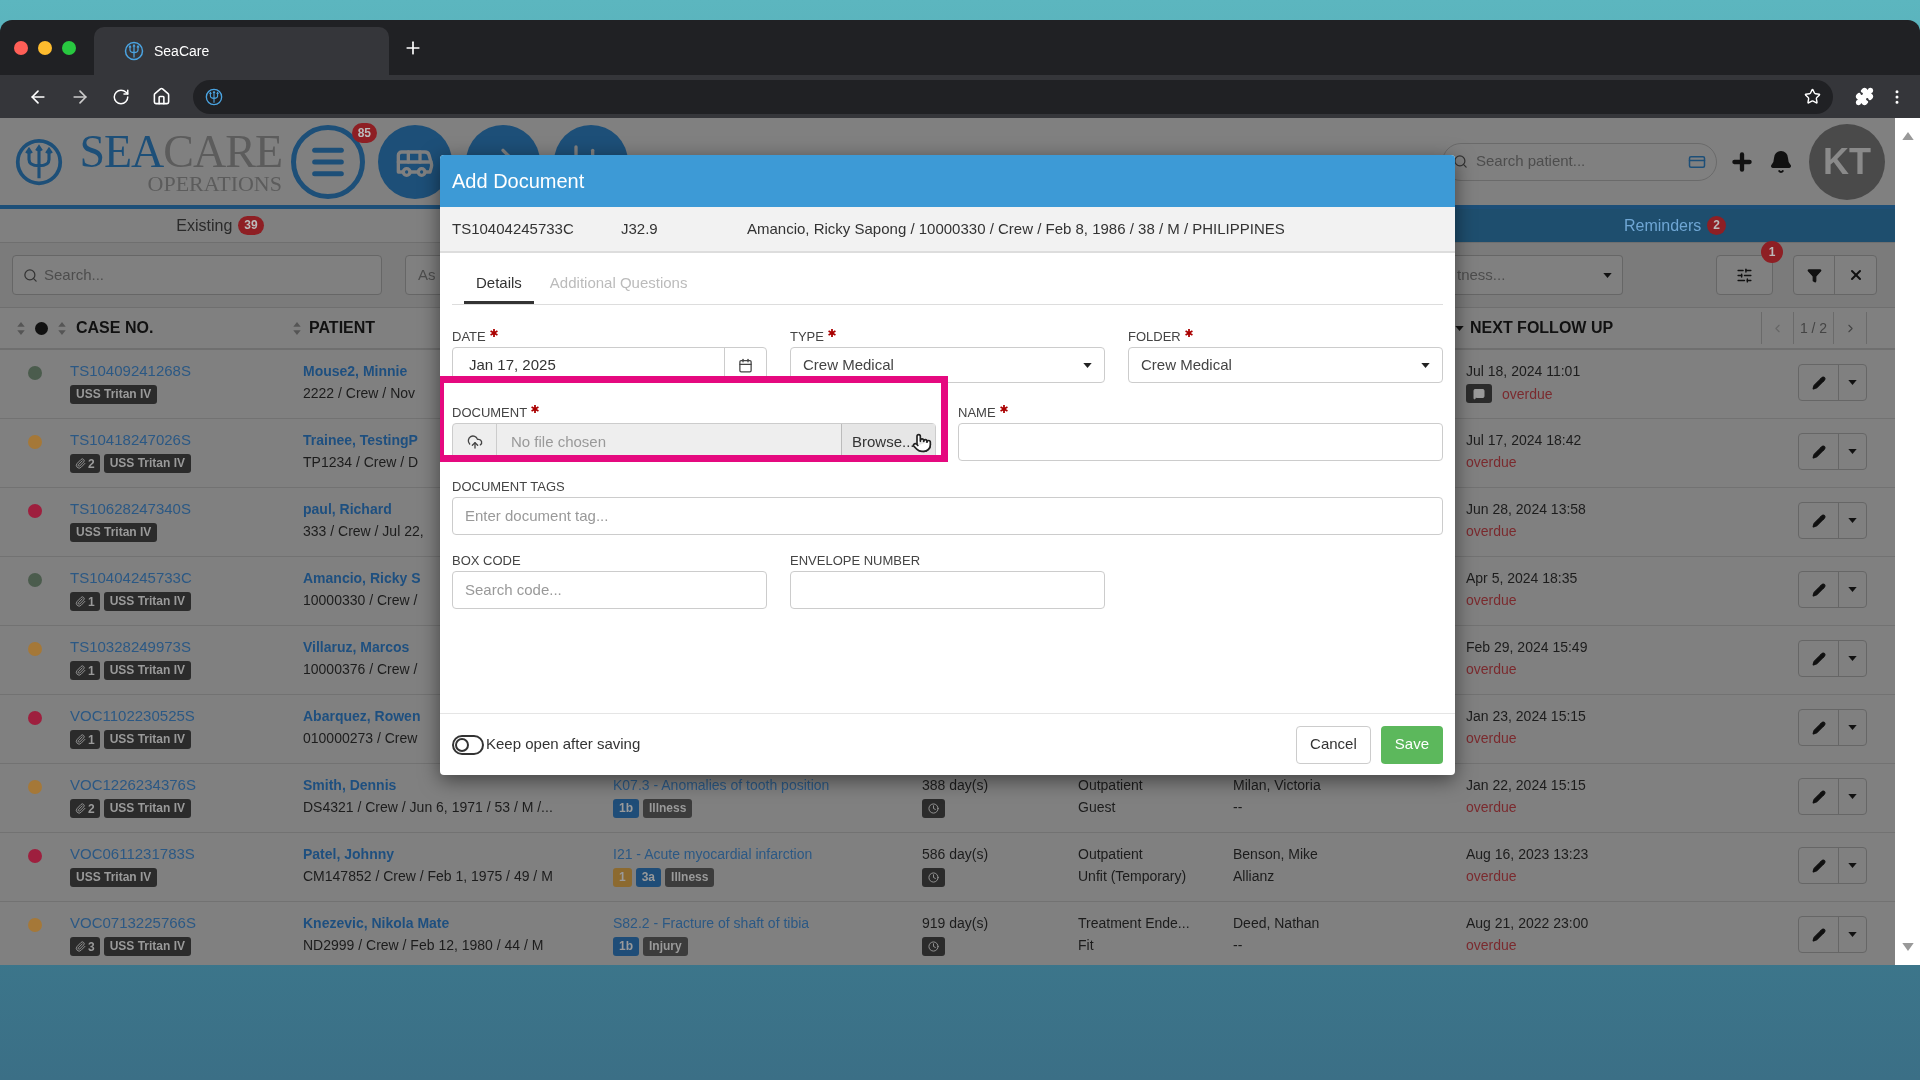  What do you see at coordinates (1526, 785) in the screenshot?
I see `follow-up-date: Jan 22, 2024 15:15` at bounding box center [1526, 785].